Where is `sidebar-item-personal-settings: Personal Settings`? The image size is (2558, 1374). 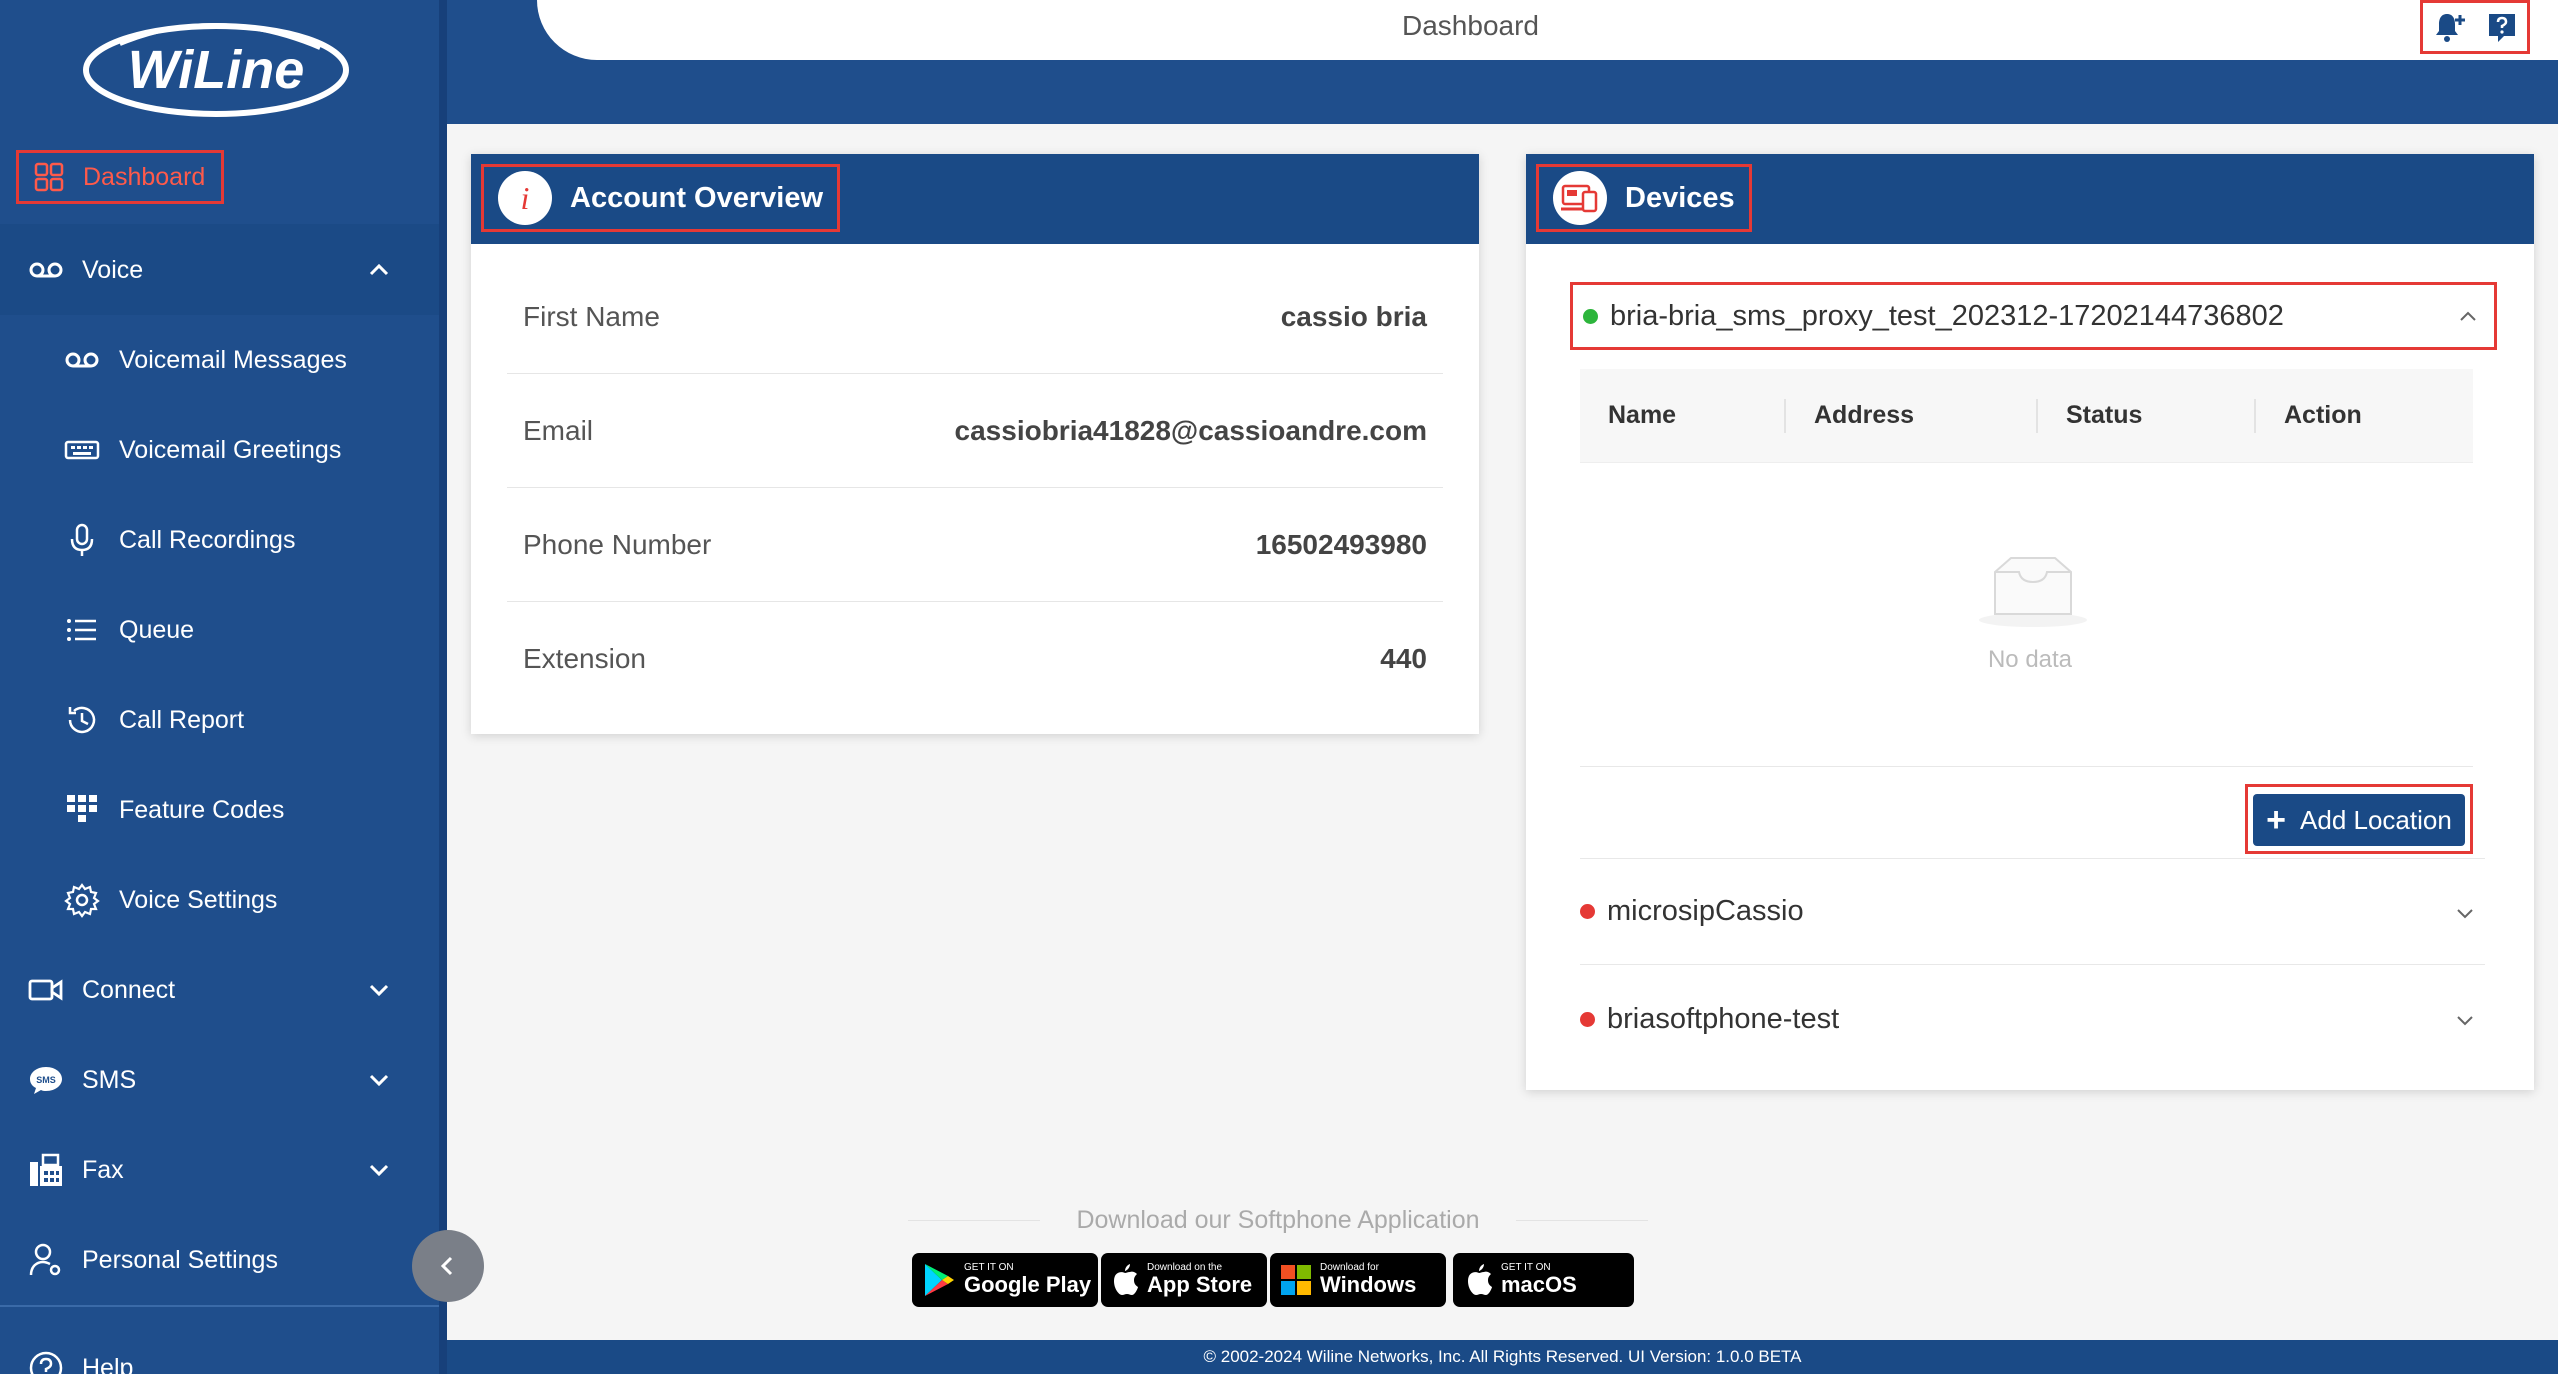 sidebar-item-personal-settings: Personal Settings is located at coordinates (219, 1260).